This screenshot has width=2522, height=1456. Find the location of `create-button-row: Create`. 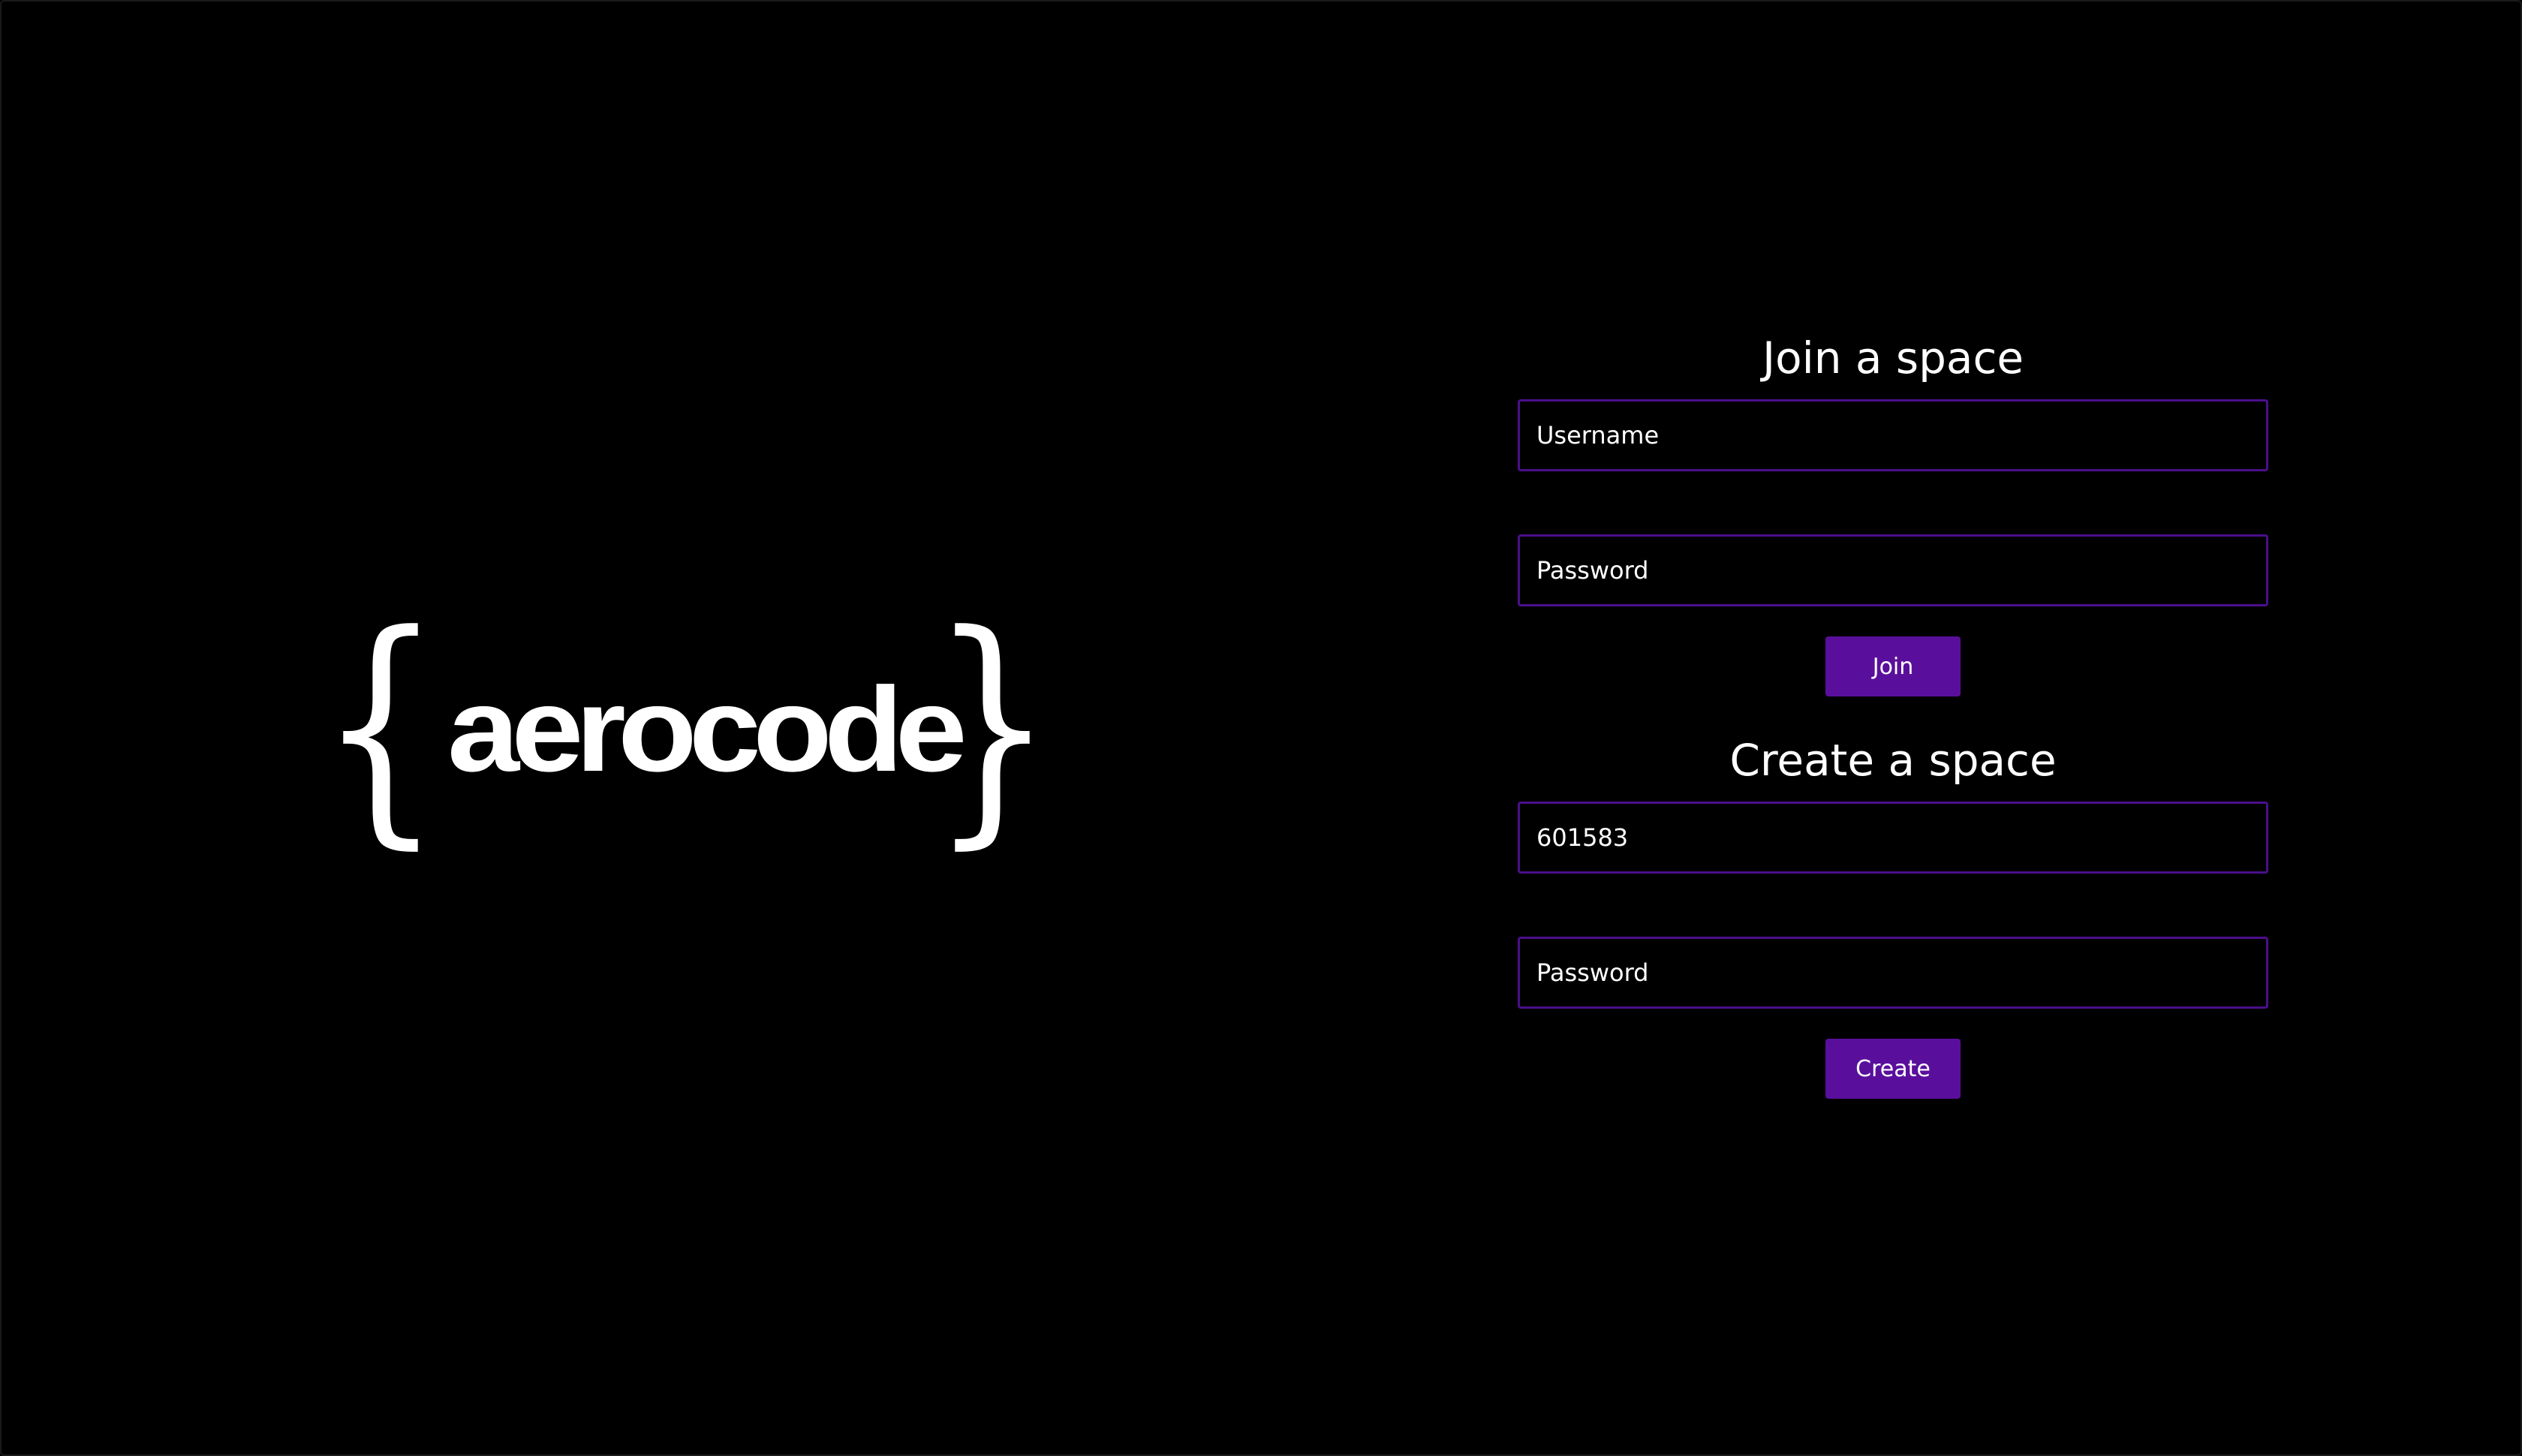

create-button-row: Create is located at coordinates (1893, 1069).